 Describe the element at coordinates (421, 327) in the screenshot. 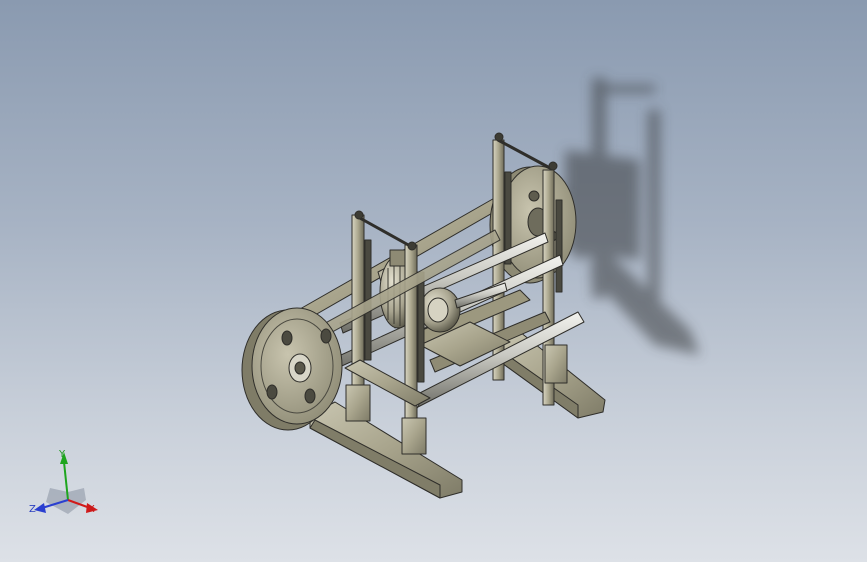

I see `front-screw-right` at that location.